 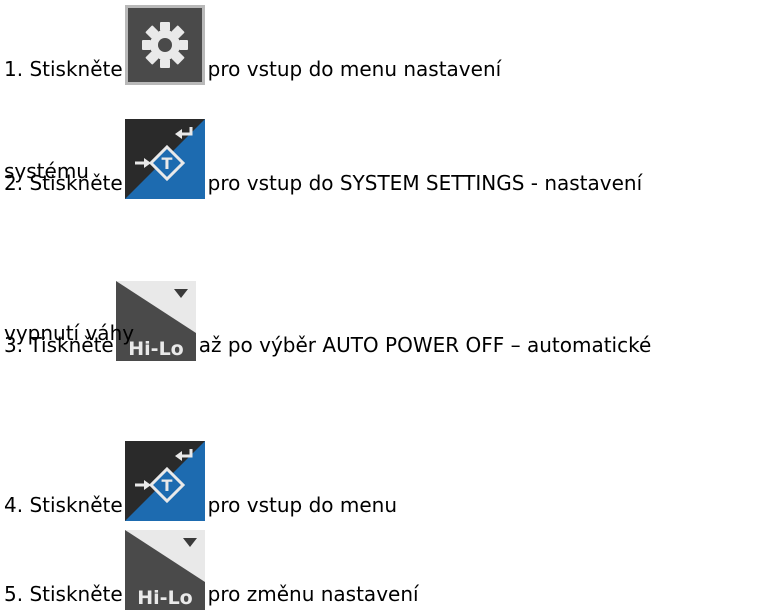 I want to click on step-4-suffix: pro vstup do menu, so click(x=302, y=505).